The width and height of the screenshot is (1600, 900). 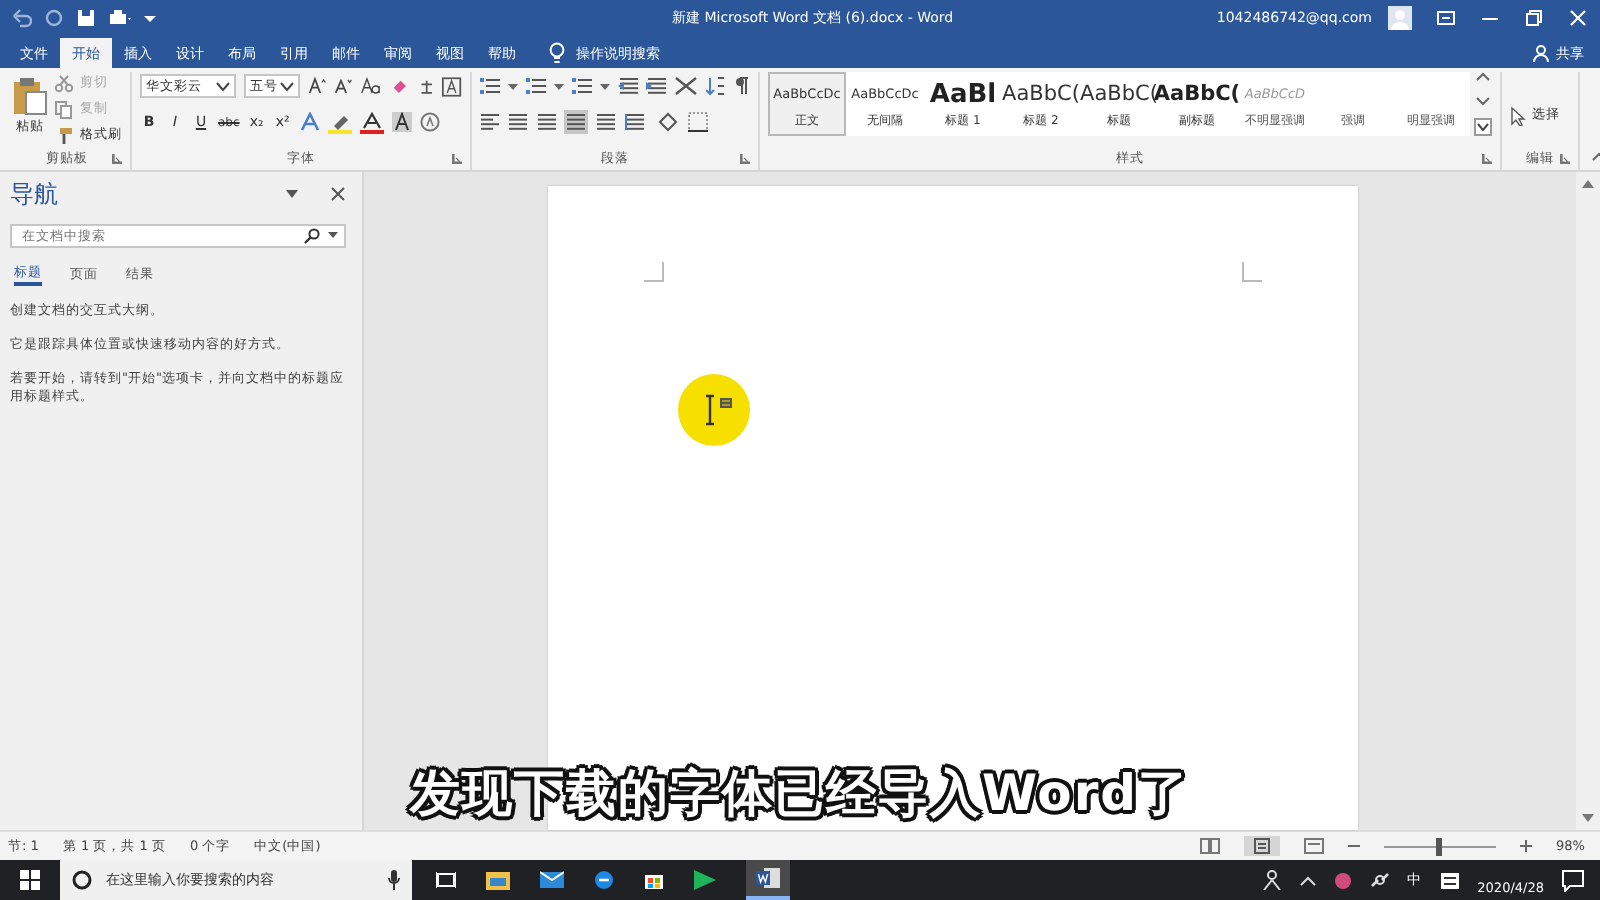 I want to click on style-preview: AaBl, so click(x=963, y=94).